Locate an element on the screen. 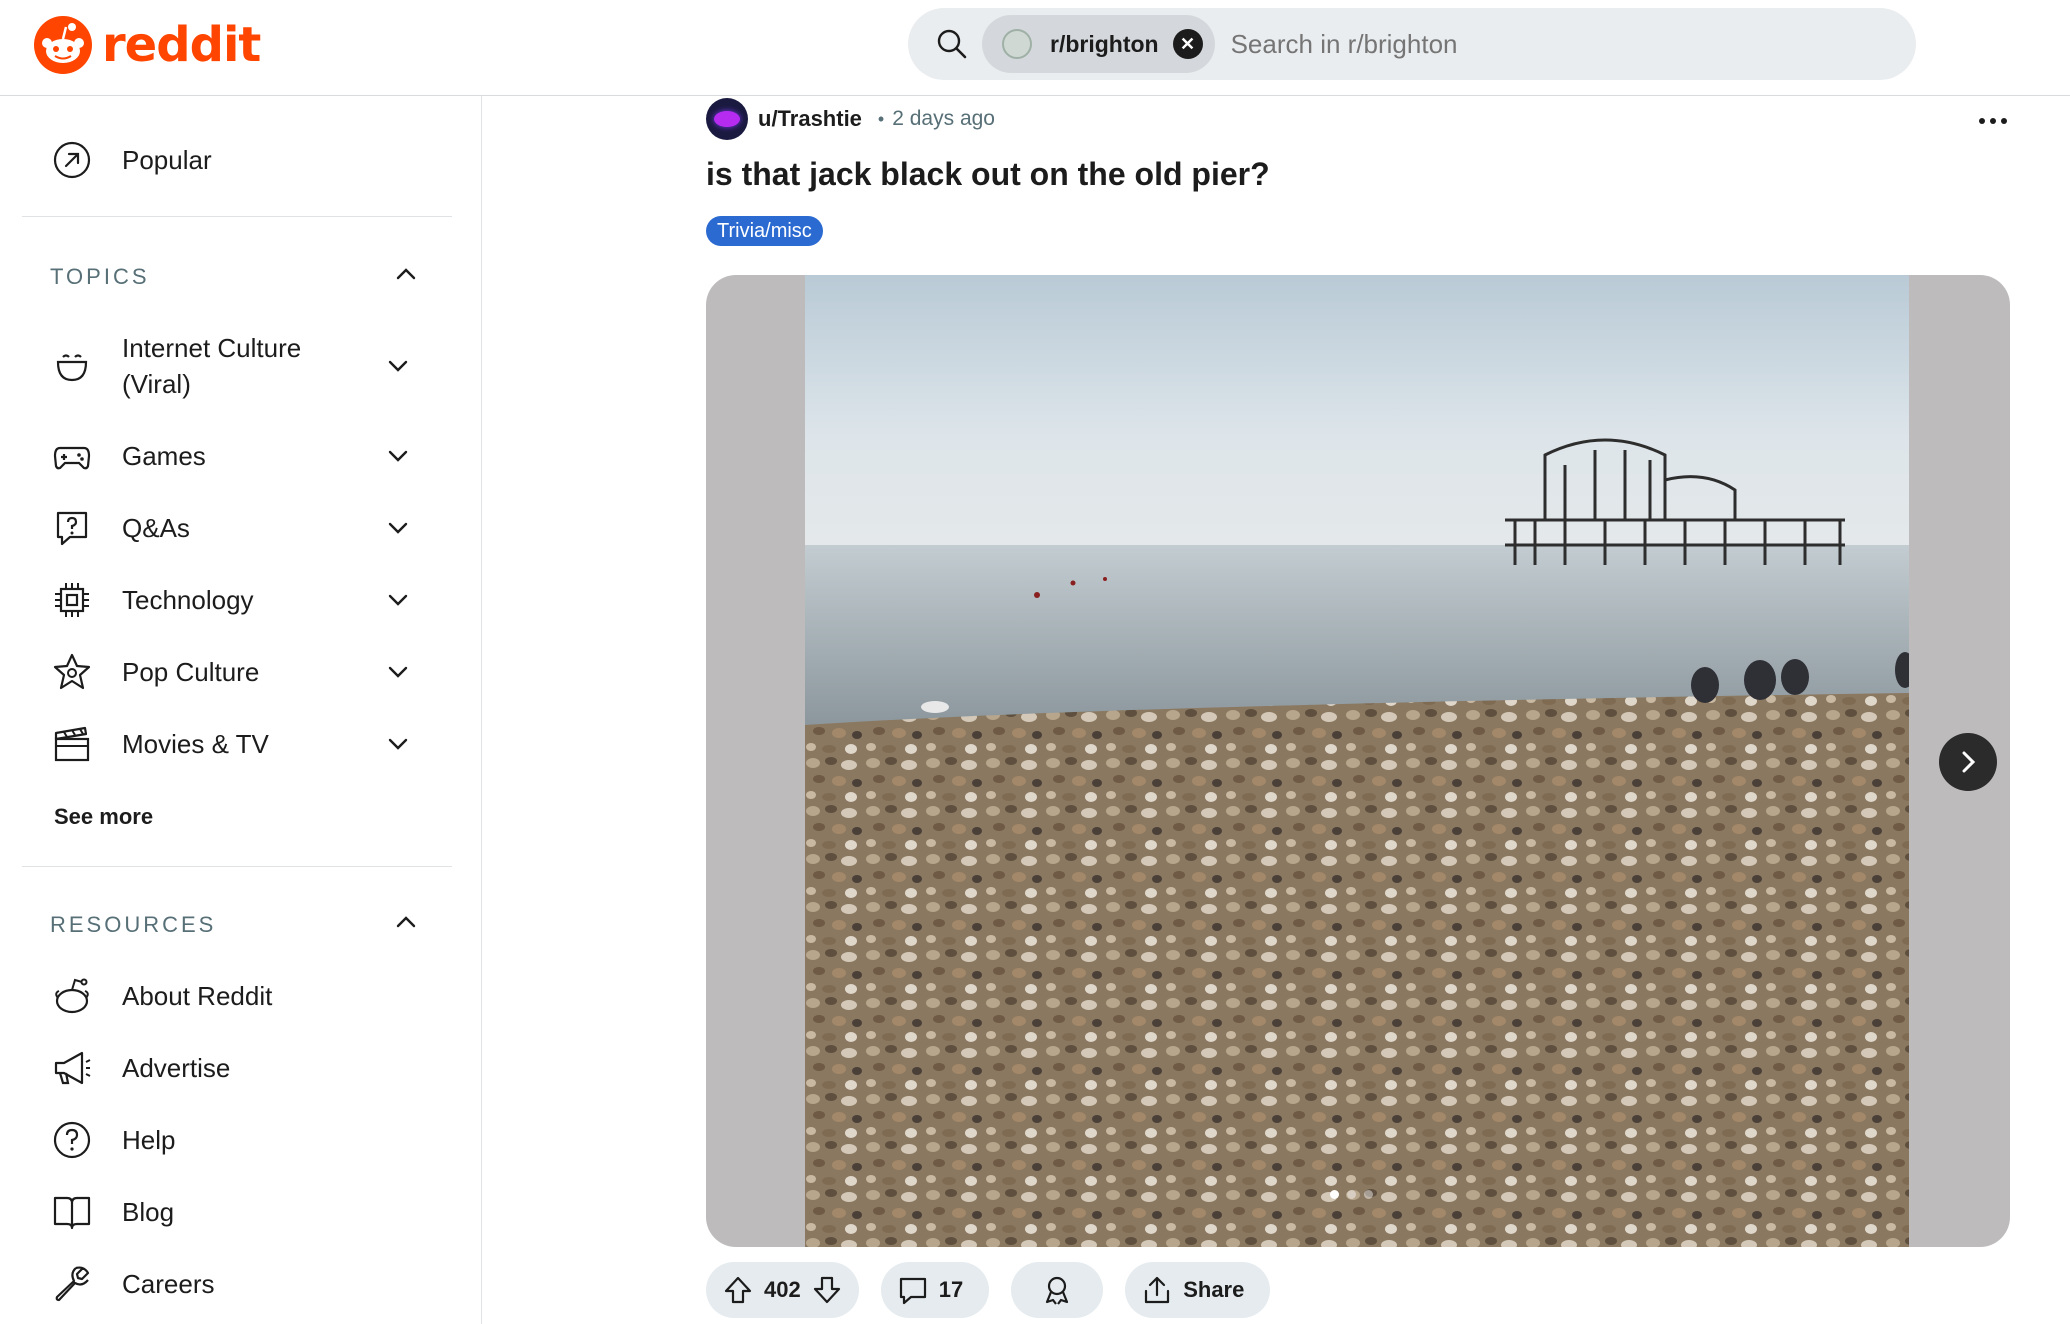 The height and width of the screenshot is (1324, 2070). sidebar-item-about-reddit: About Reddit is located at coordinates (247, 996).